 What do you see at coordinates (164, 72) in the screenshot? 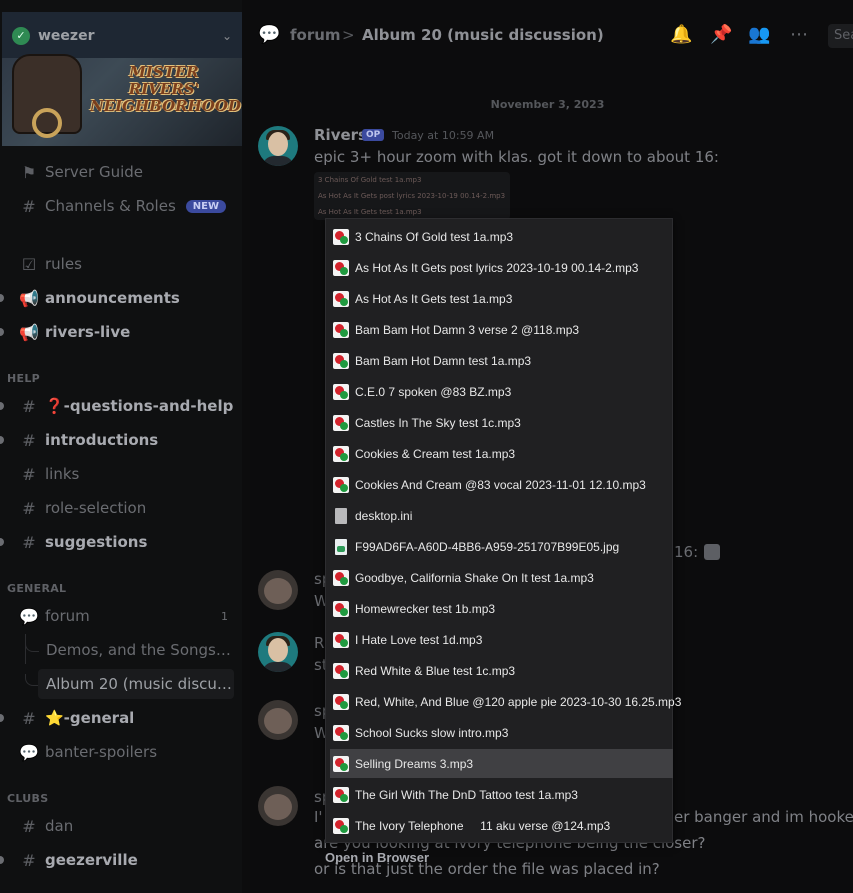
I see `banner-logo-line: MISTER` at bounding box center [164, 72].